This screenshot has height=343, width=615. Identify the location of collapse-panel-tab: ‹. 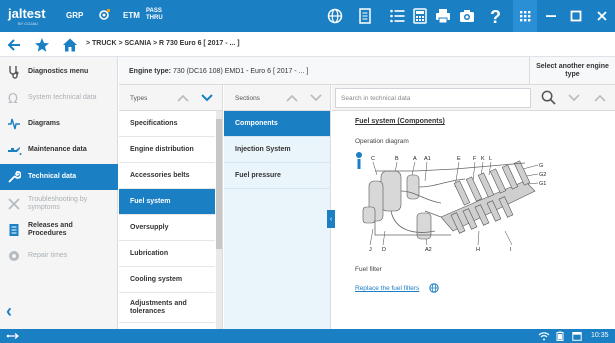
(331, 219).